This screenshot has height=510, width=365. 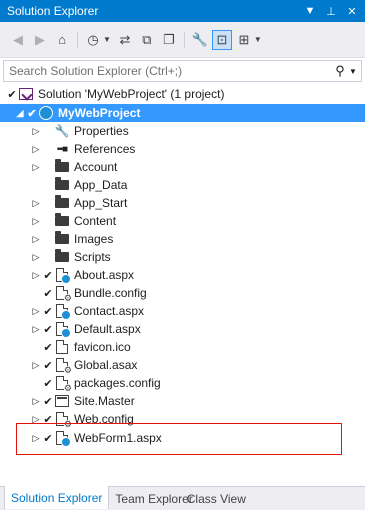 I want to click on web-project-icon, so click(x=46, y=113).